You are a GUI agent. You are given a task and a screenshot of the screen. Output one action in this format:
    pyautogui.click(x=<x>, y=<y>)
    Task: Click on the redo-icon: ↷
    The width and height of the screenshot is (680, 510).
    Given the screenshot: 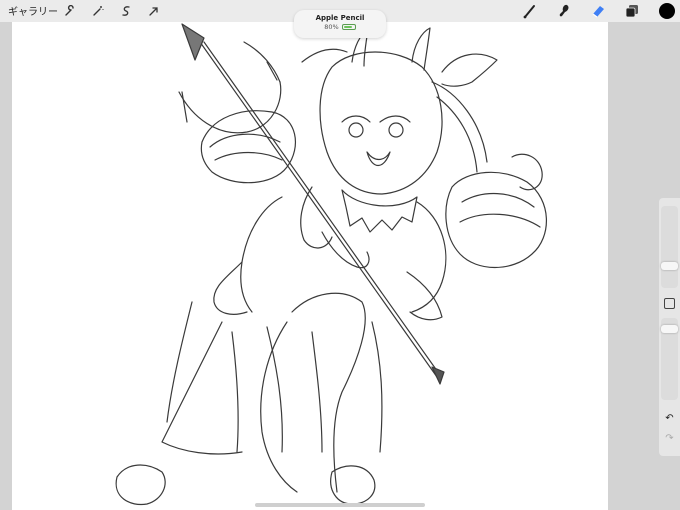 What is the action you would take?
    pyautogui.click(x=669, y=438)
    